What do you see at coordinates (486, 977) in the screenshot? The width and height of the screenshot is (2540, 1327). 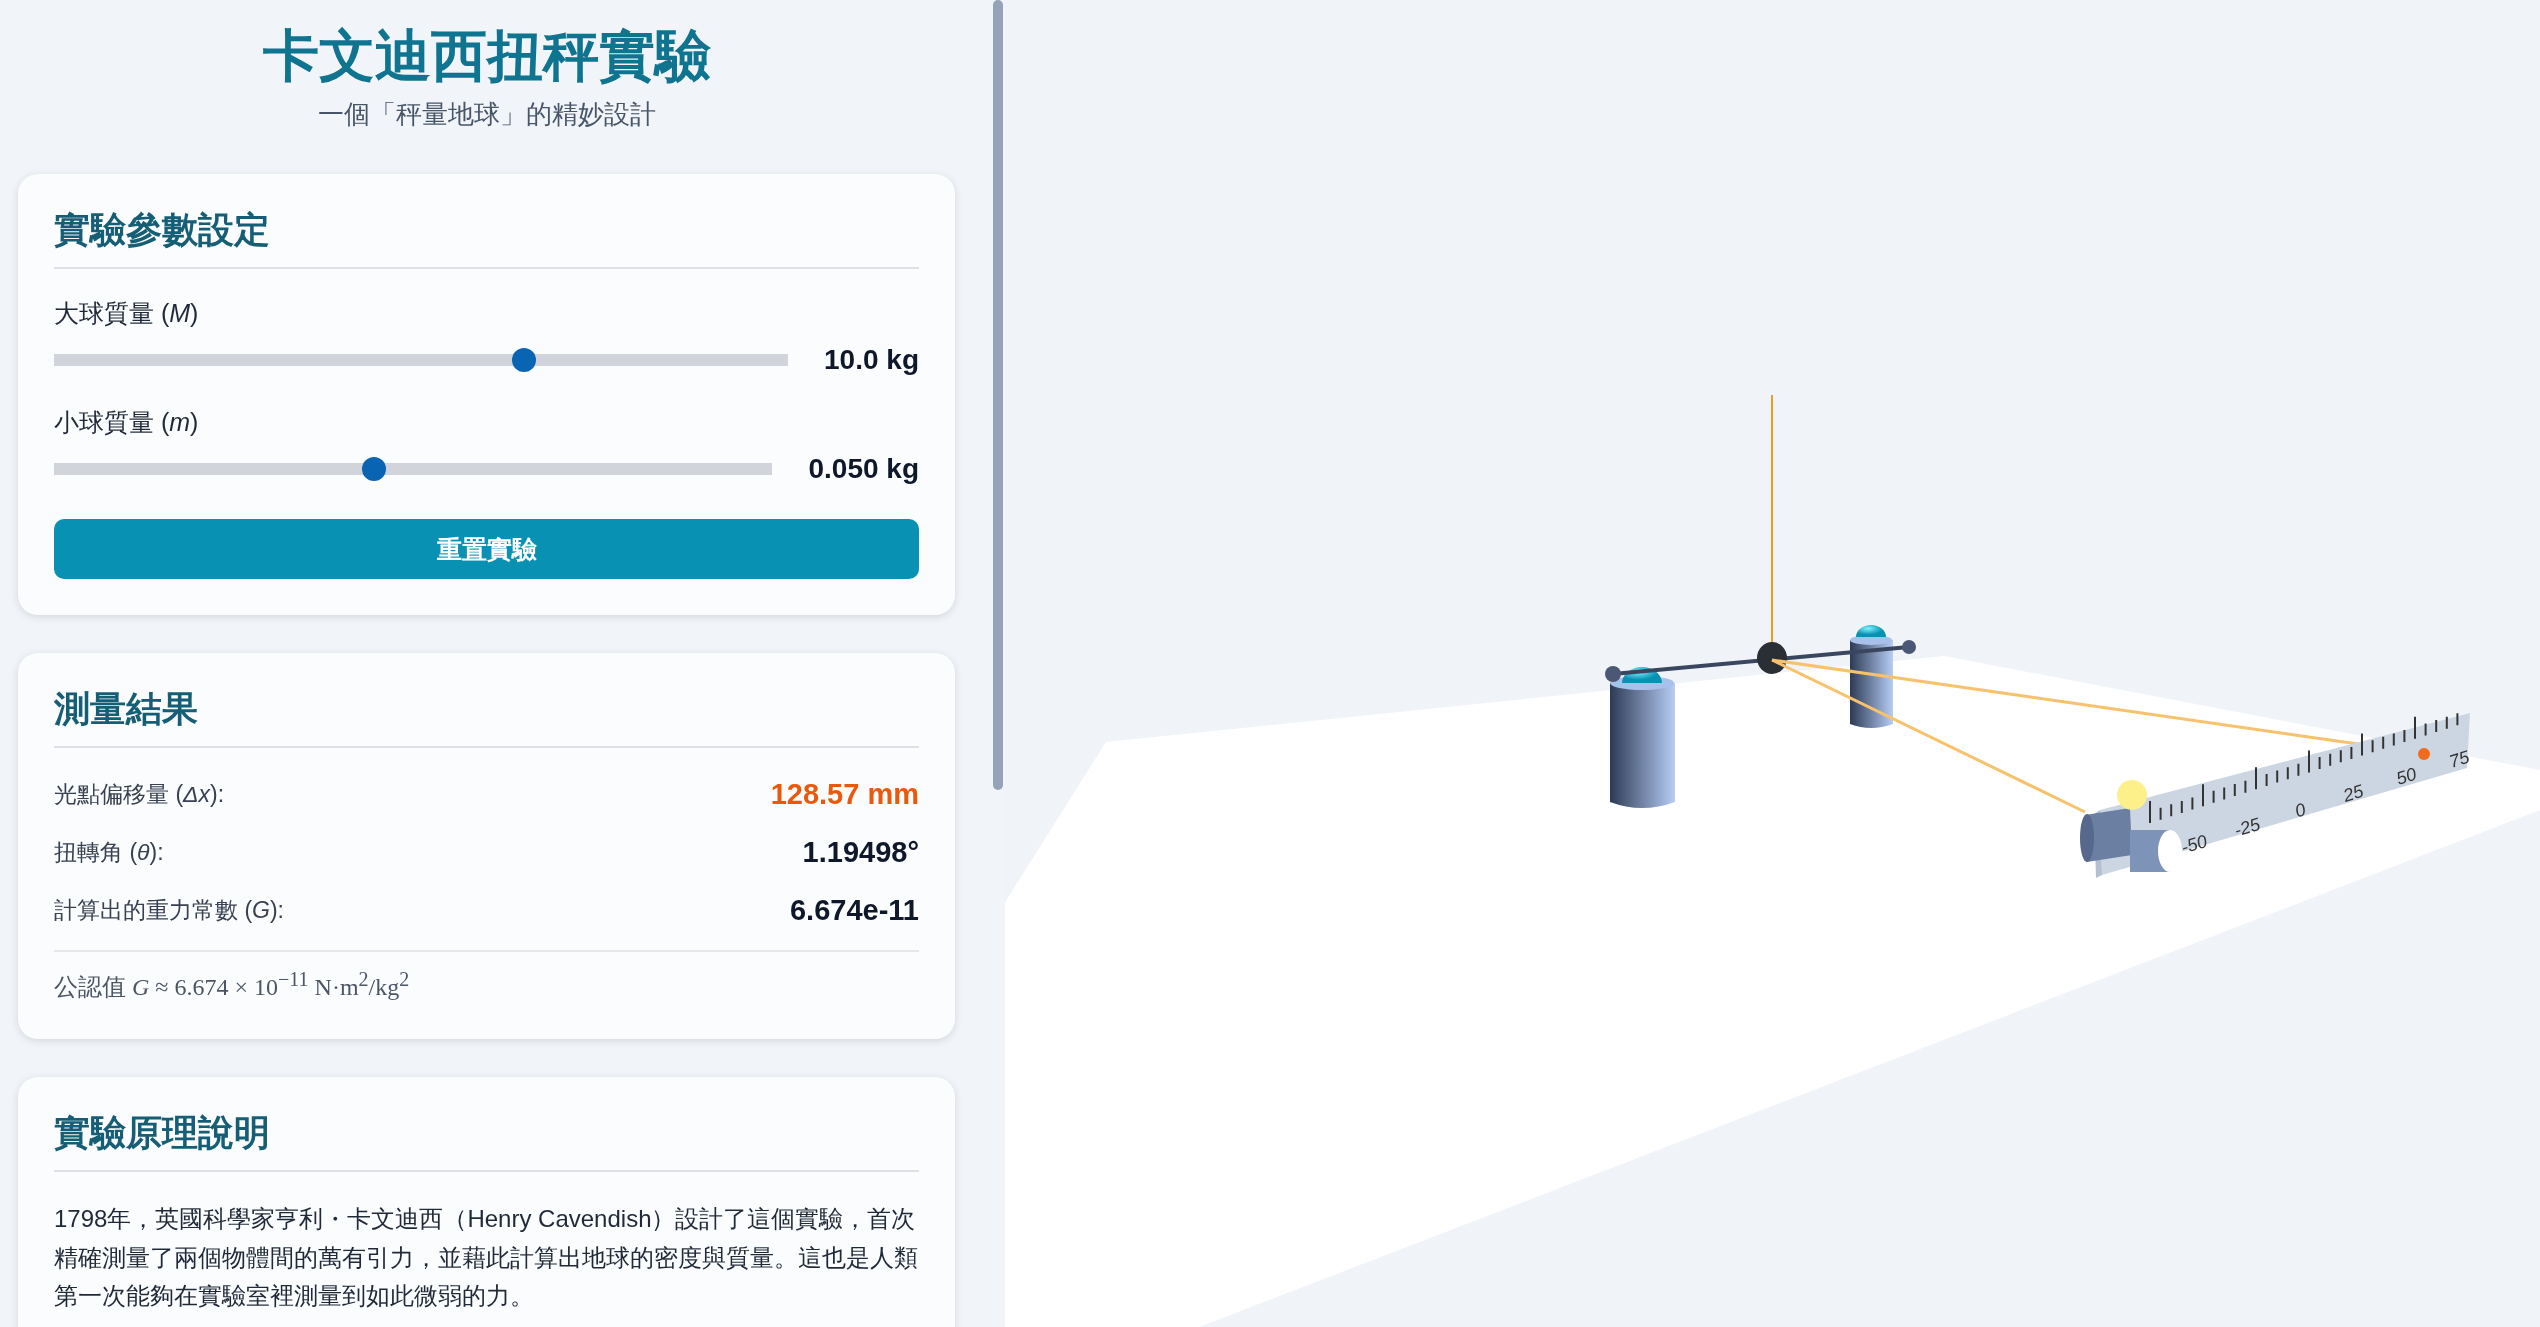 I see `reference-note: 公認值 G ≈ 6.674 × 10$^{−11}$ N·m$^{2}$/kg$^{2}$` at bounding box center [486, 977].